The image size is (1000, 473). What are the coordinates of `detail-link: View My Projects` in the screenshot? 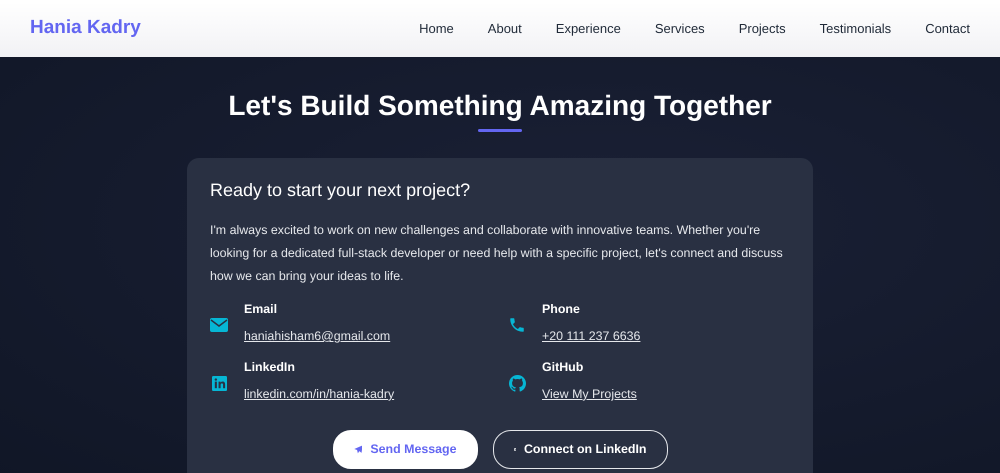 It's located at (589, 394).